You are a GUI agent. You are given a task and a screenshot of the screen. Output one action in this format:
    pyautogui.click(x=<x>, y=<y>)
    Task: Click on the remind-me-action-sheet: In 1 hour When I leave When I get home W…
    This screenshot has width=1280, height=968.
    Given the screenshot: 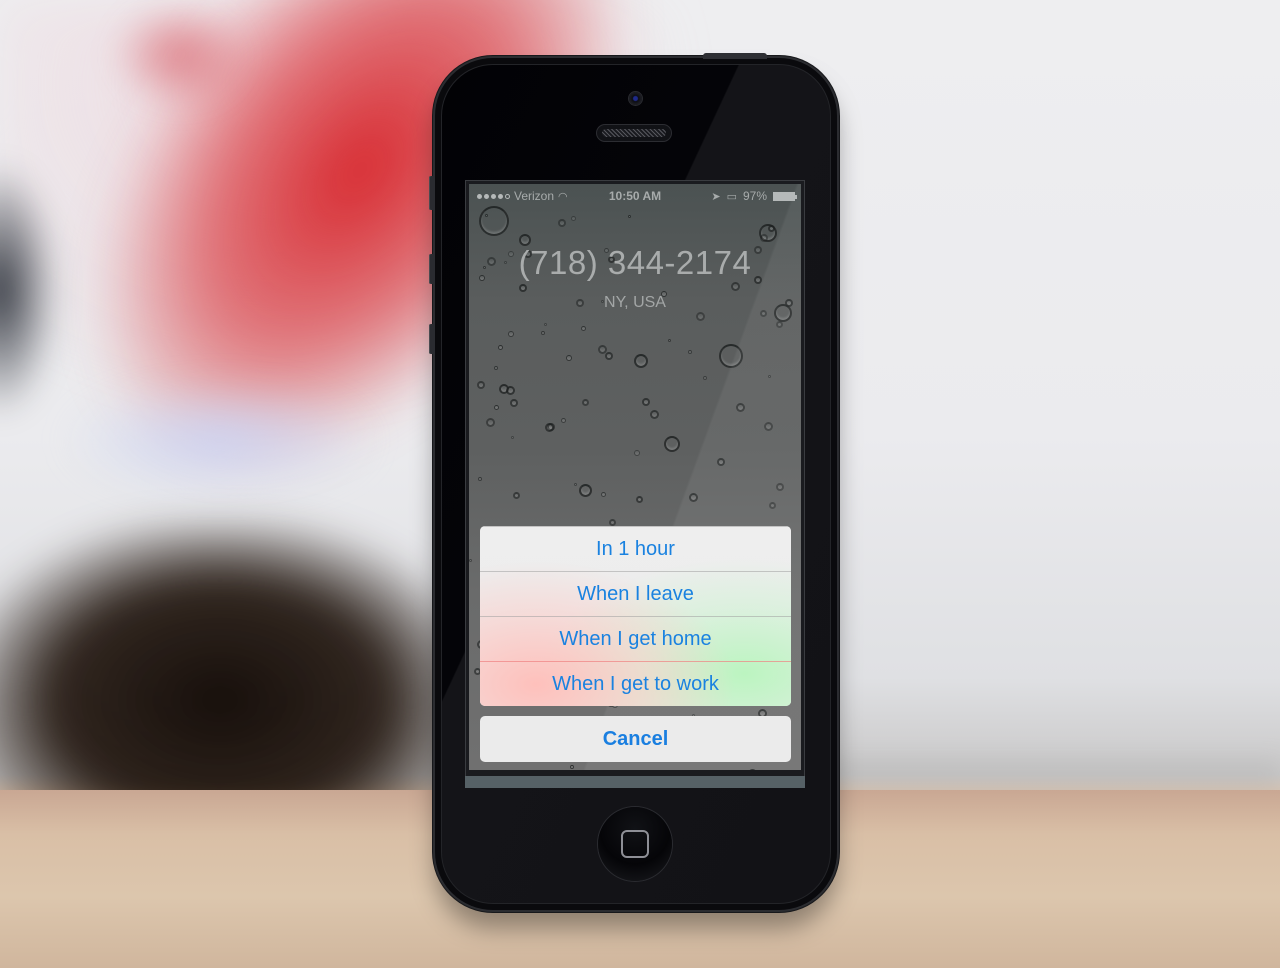 What is the action you would take?
    pyautogui.click(x=635, y=616)
    